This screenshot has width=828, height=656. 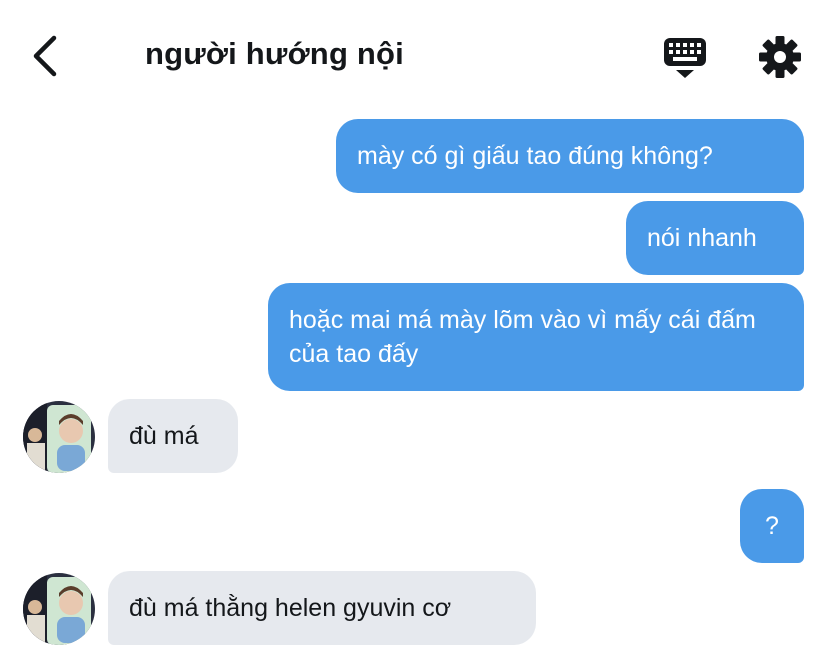 What do you see at coordinates (535, 156) in the screenshot?
I see `message-text: mày có gì giấu tao đúng không?` at bounding box center [535, 156].